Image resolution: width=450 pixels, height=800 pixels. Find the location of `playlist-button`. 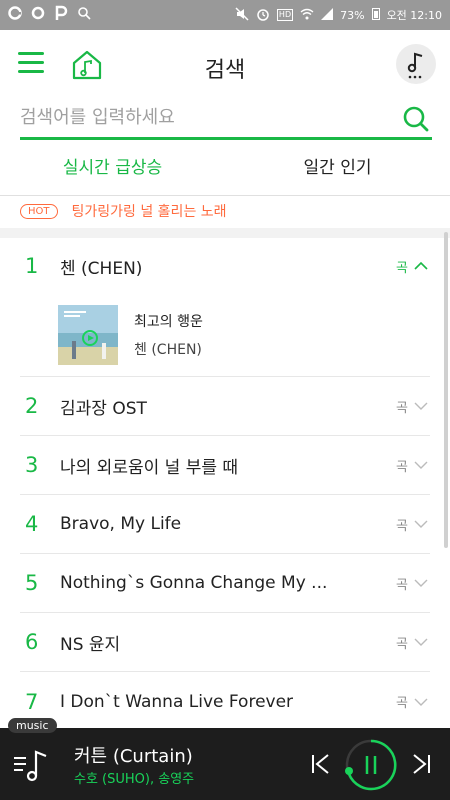

playlist-button is located at coordinates (32, 766).